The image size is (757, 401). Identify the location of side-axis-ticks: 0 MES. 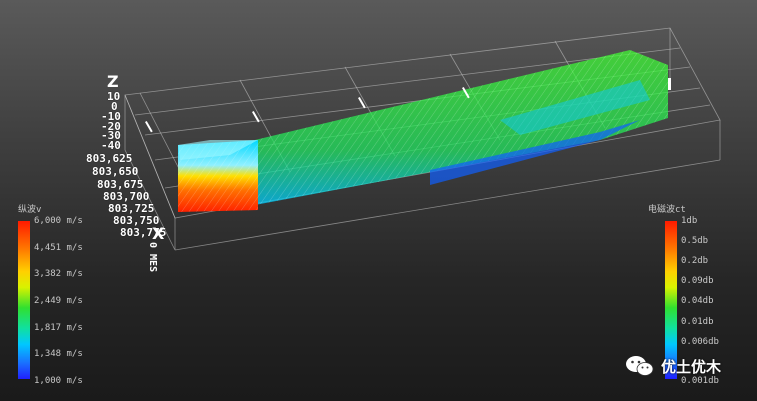
(152, 257).